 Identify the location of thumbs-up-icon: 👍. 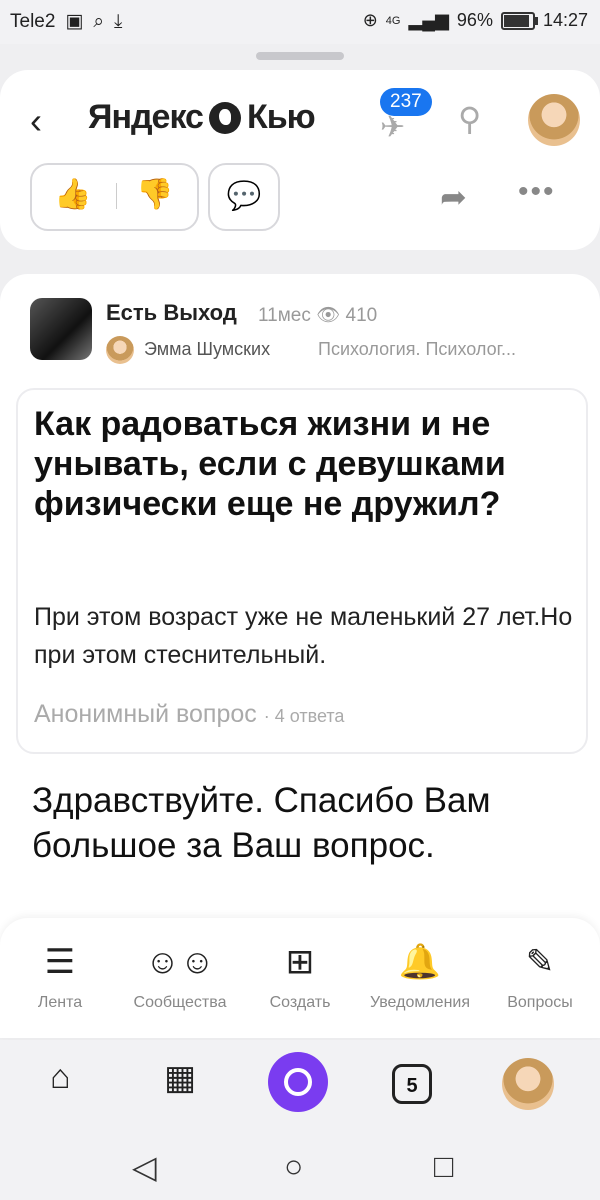
(72, 194).